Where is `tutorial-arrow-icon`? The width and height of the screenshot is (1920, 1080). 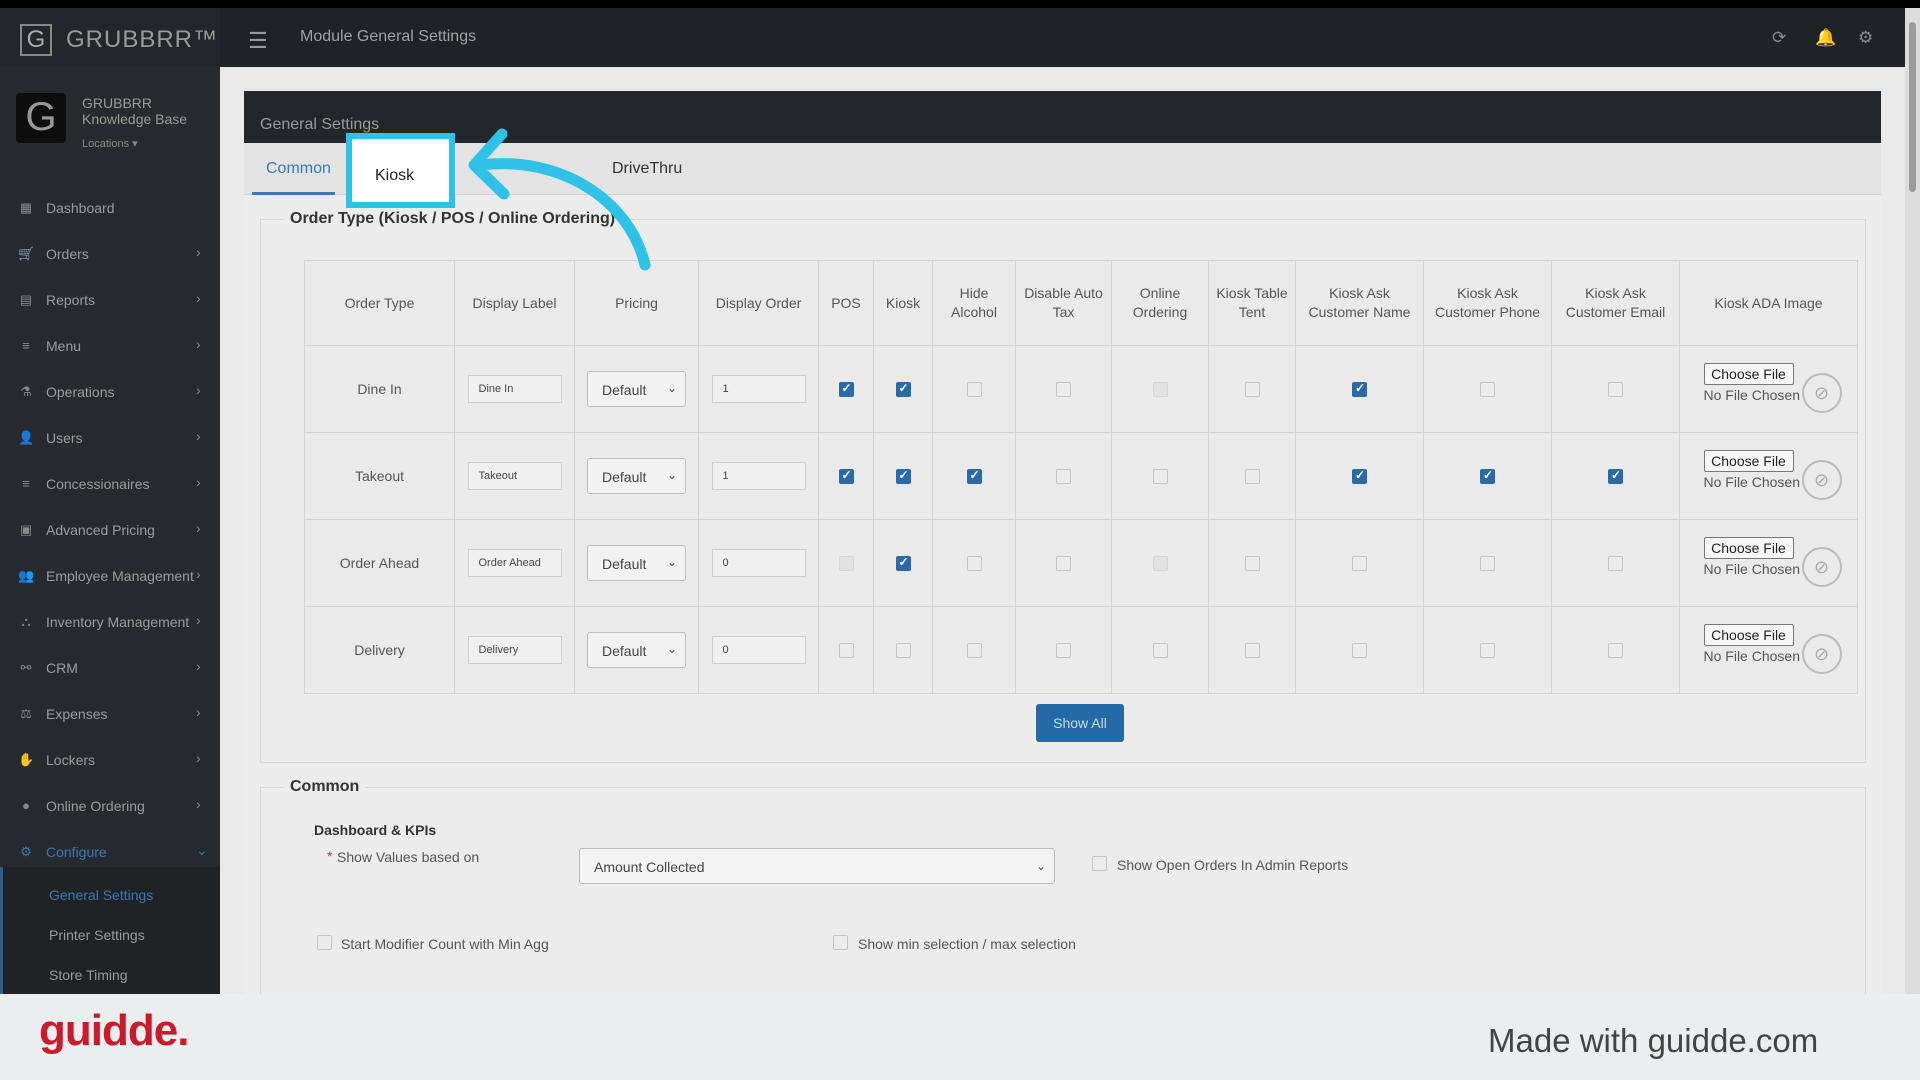 tutorial-arrow-icon is located at coordinates (559, 199).